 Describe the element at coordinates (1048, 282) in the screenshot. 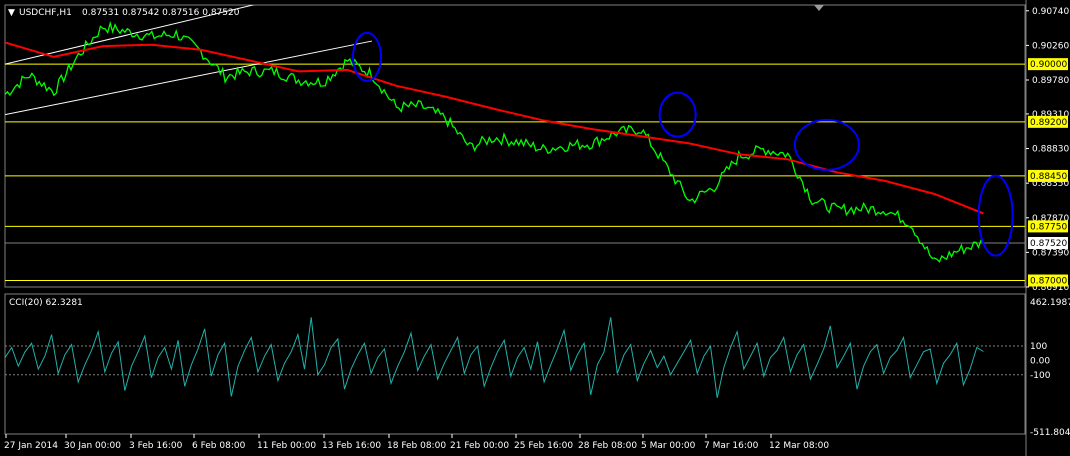

I see `level-tag-text-0.87000: 0.87000` at that location.